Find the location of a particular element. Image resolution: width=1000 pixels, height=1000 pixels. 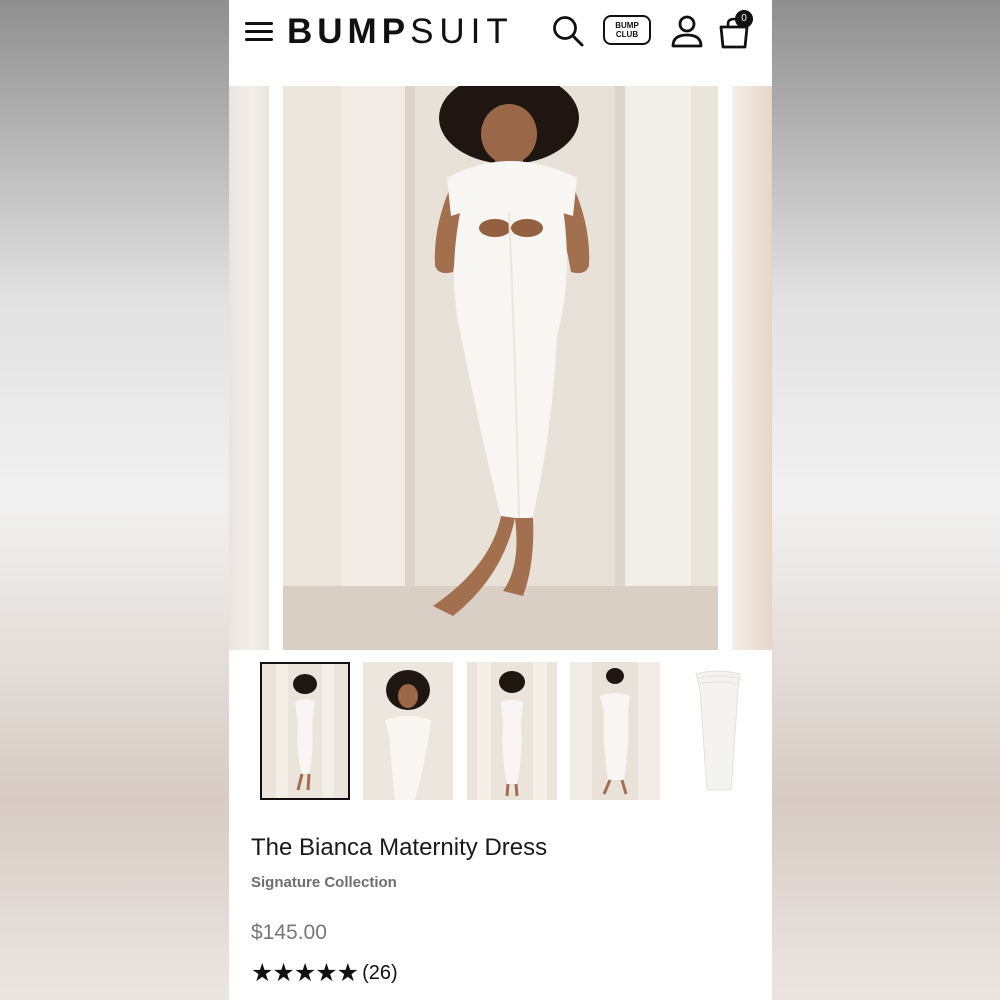

logo-bold-text: BUMP is located at coordinates (349, 31).